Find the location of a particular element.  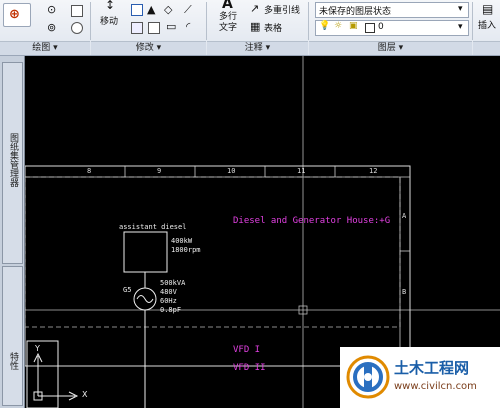

move-button-label: 移动 is located at coordinates (109, 20).